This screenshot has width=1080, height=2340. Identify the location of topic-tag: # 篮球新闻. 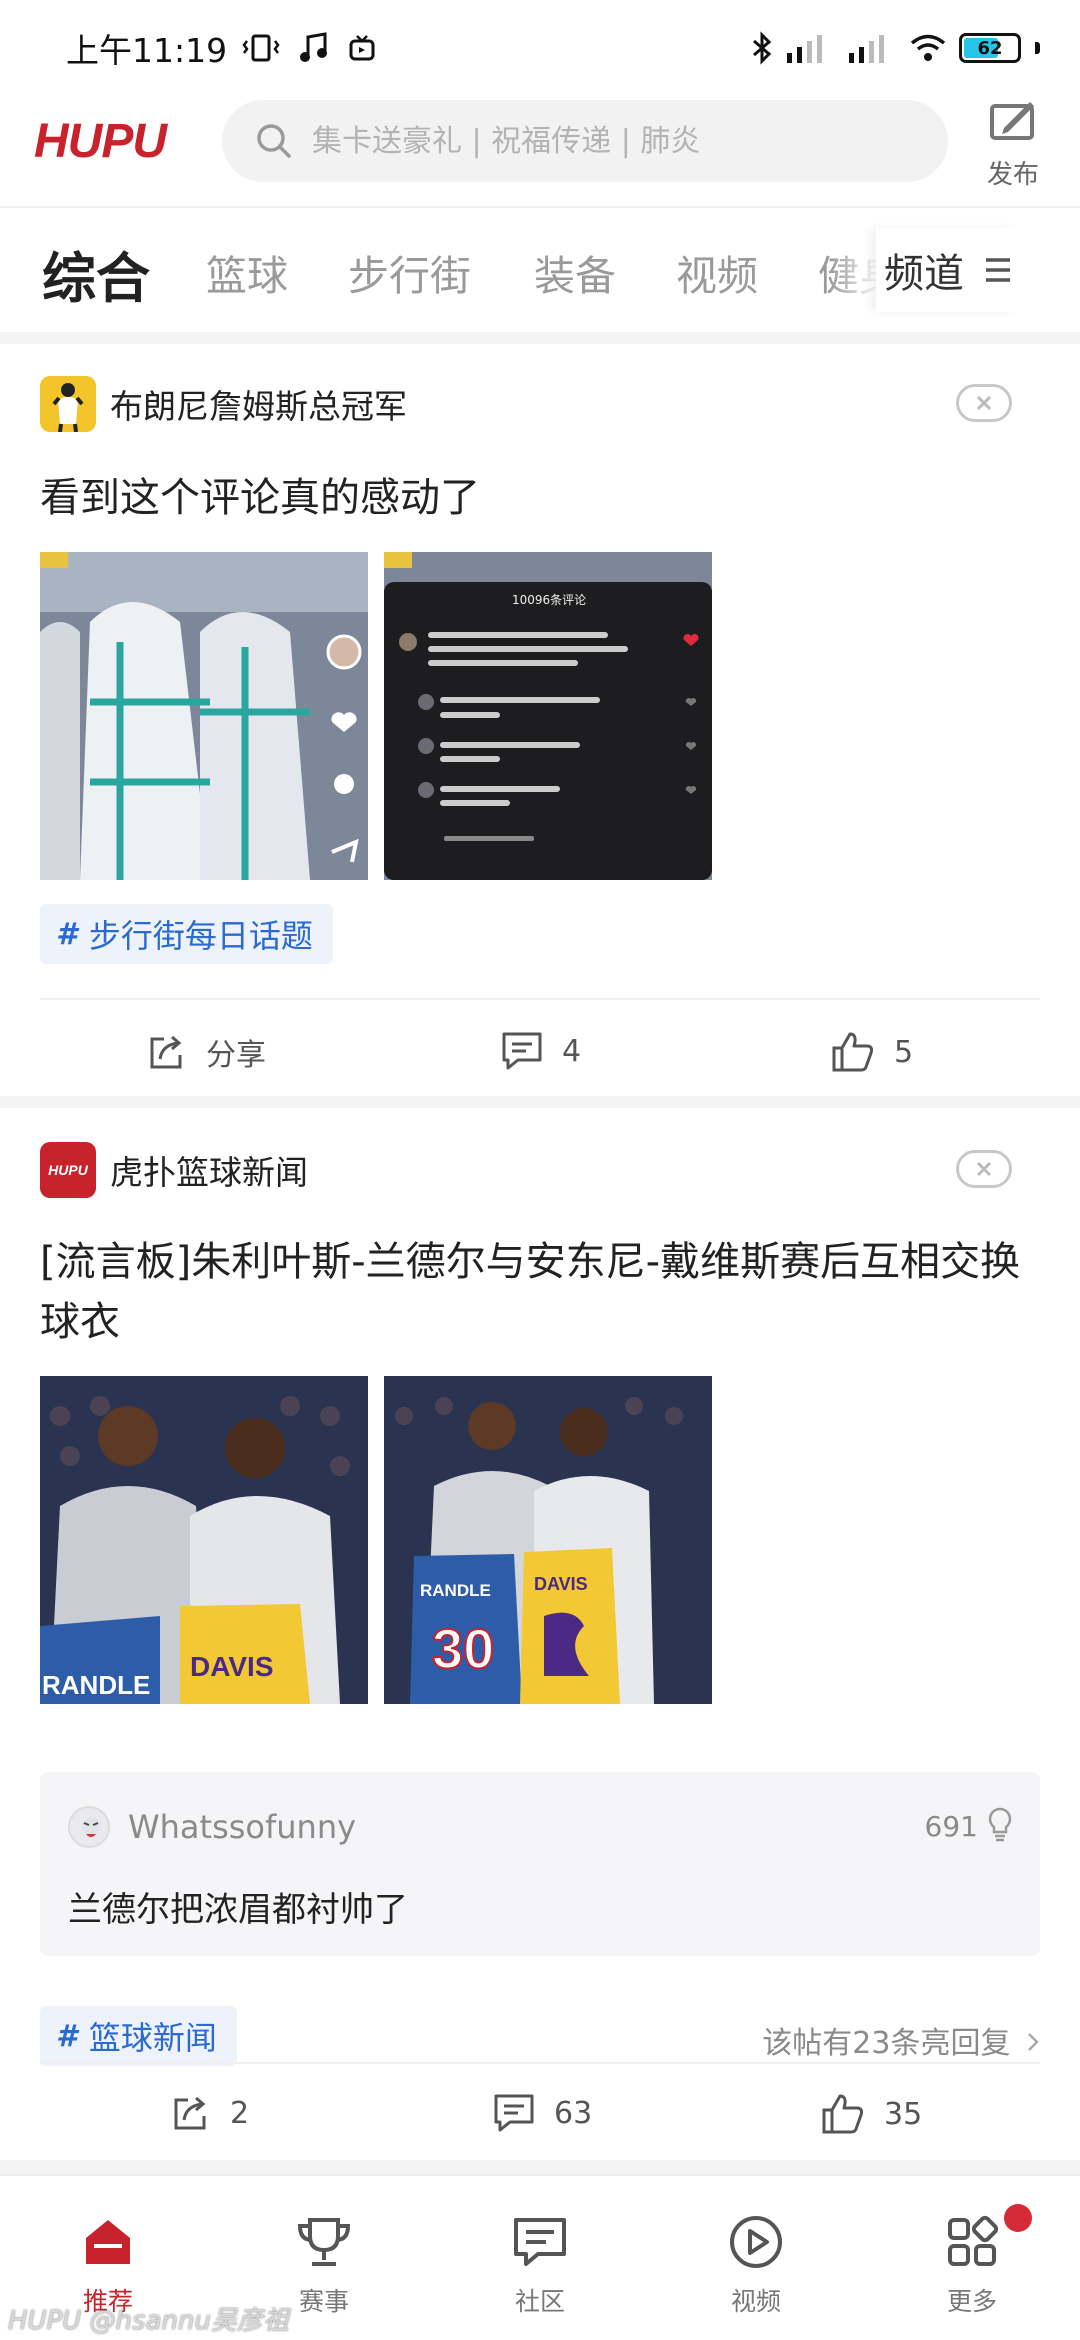
(138, 2036).